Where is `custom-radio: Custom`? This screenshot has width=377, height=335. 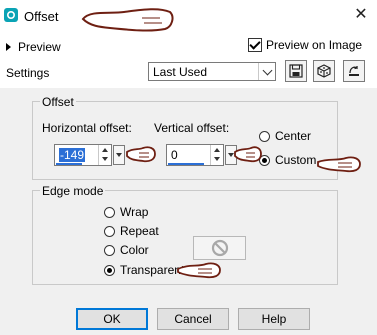
custom-radio: Custom is located at coordinates (287, 160).